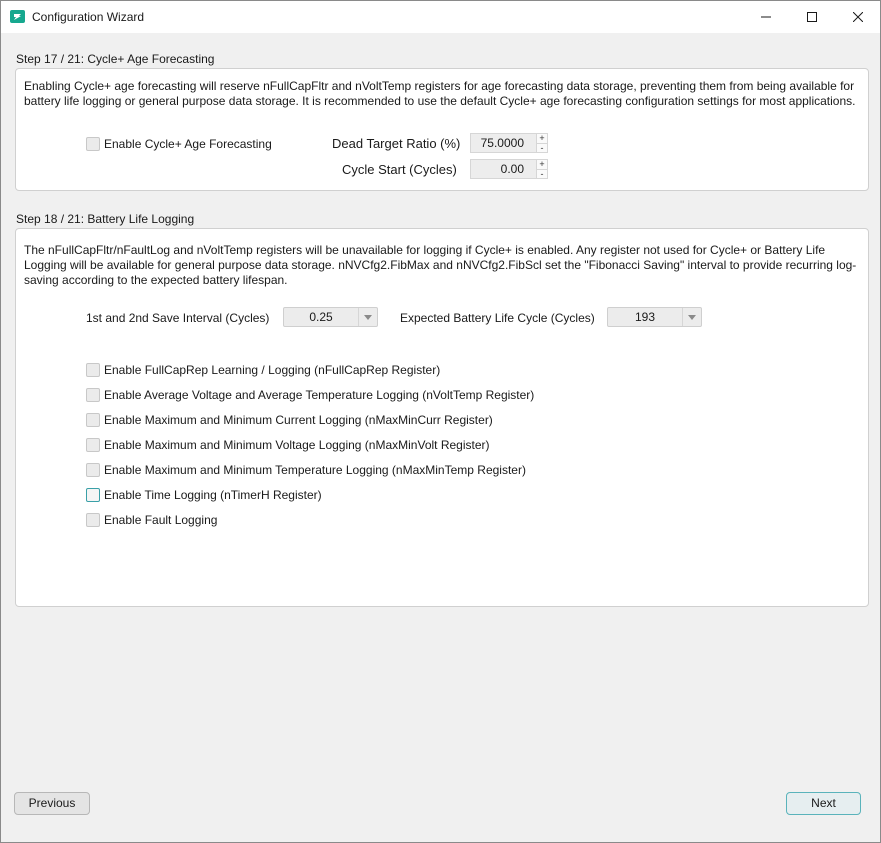  What do you see at coordinates (542, 164) in the screenshot?
I see `cycle-start-increment: +` at bounding box center [542, 164].